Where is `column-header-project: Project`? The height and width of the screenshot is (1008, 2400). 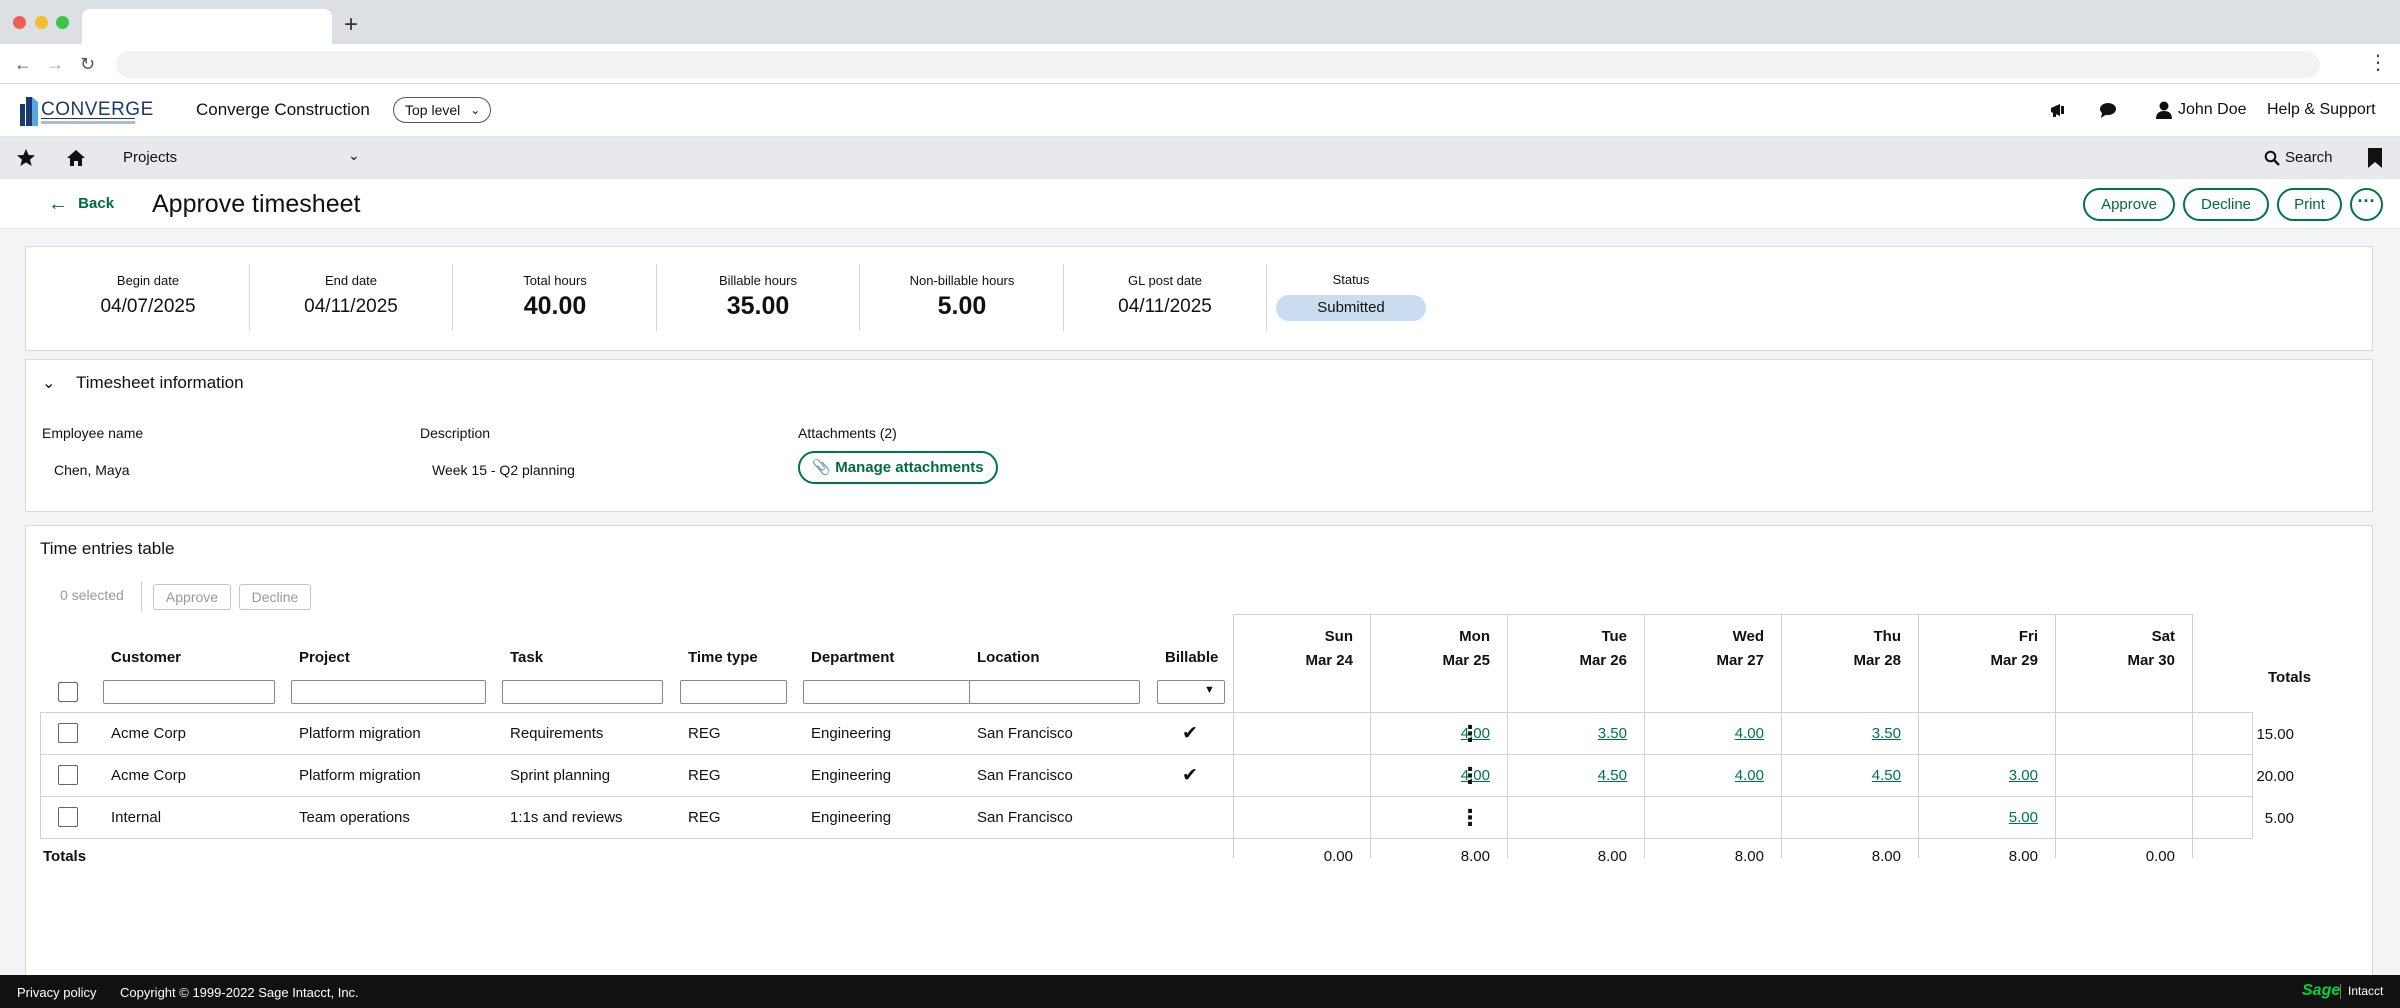
column-header-project: Project is located at coordinates (324, 657).